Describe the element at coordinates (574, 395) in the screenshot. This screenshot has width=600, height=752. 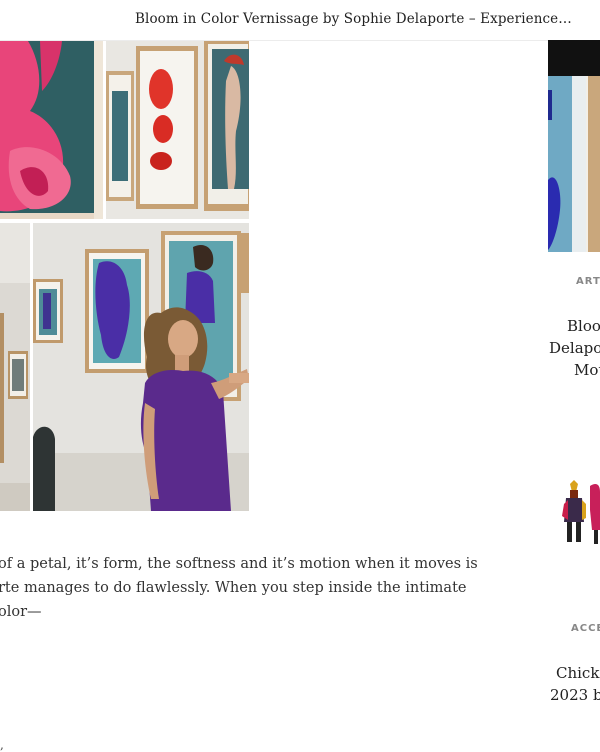
I see `sidebar: ART, Bloor Delapo Mot ACCE Chick 2023 b` at that location.